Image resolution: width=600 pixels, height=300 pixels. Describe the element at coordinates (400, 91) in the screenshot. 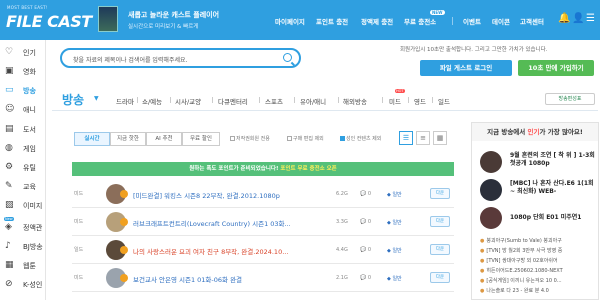

I see `hot-badge: HOT` at that location.